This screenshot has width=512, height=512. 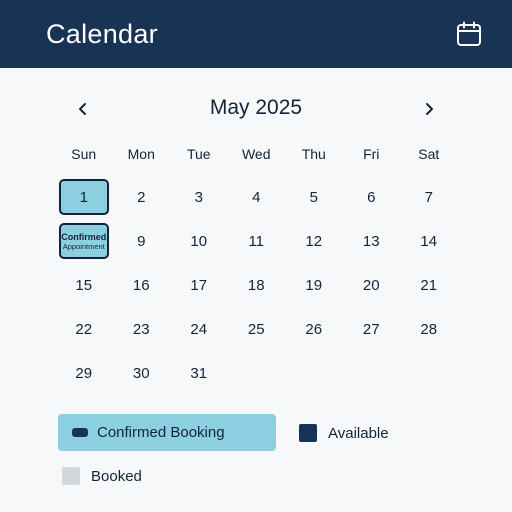 I want to click on weekday-label: Tue, so click(x=198, y=154).